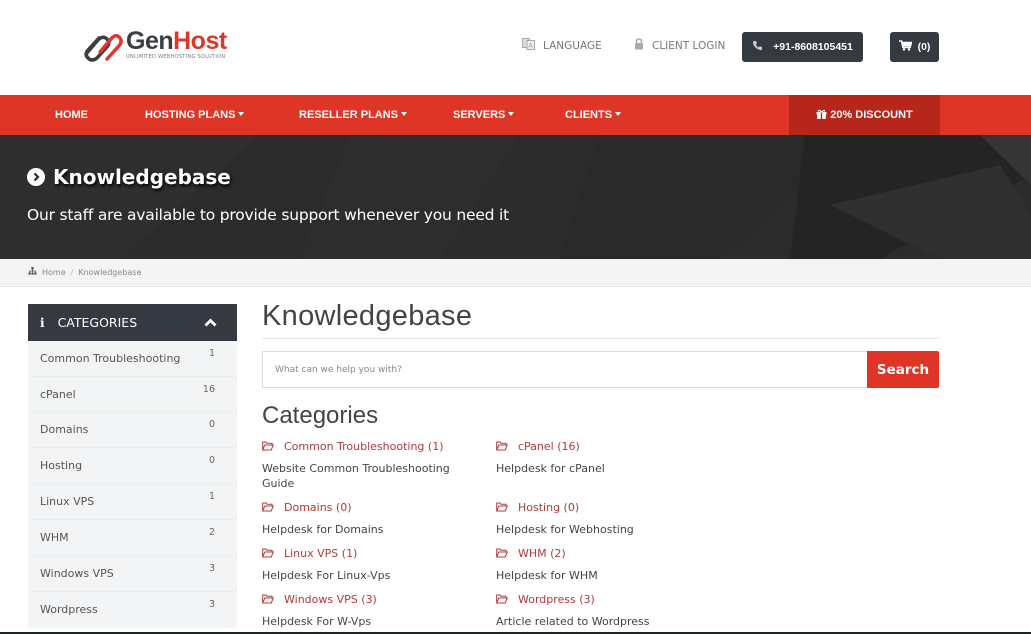 The height and width of the screenshot is (634, 1031). Describe the element at coordinates (606, 553) in the screenshot. I see `category-link: WHM (2)` at that location.